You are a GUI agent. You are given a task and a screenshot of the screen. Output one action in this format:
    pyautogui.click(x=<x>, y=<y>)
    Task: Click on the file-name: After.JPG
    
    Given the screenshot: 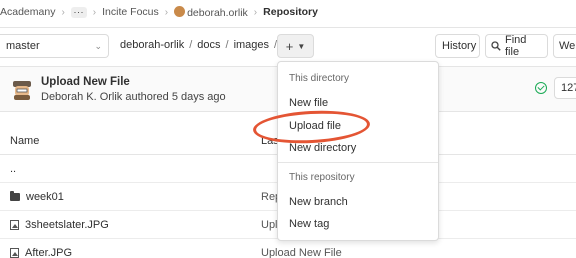 What is the action you would take?
    pyautogui.click(x=41, y=252)
    